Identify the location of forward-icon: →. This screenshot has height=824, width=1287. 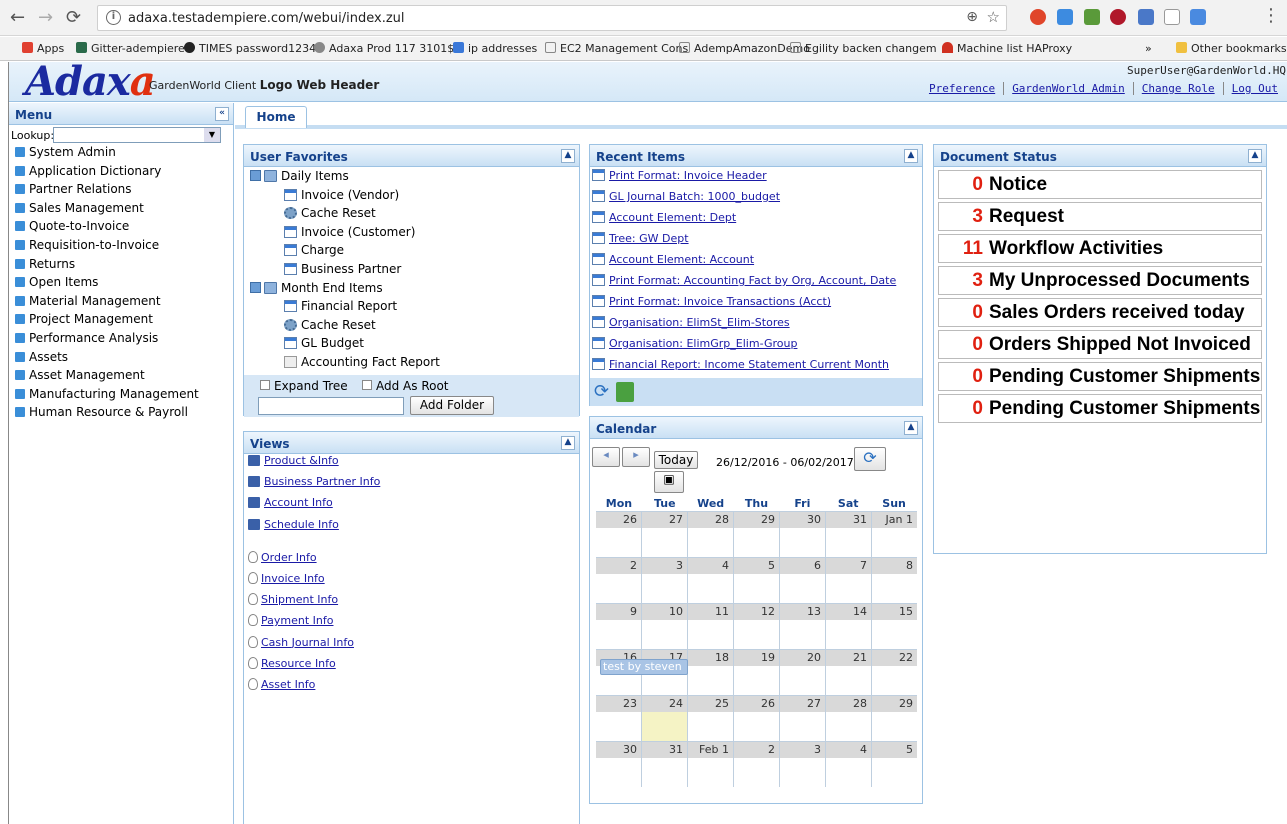
(45, 18).